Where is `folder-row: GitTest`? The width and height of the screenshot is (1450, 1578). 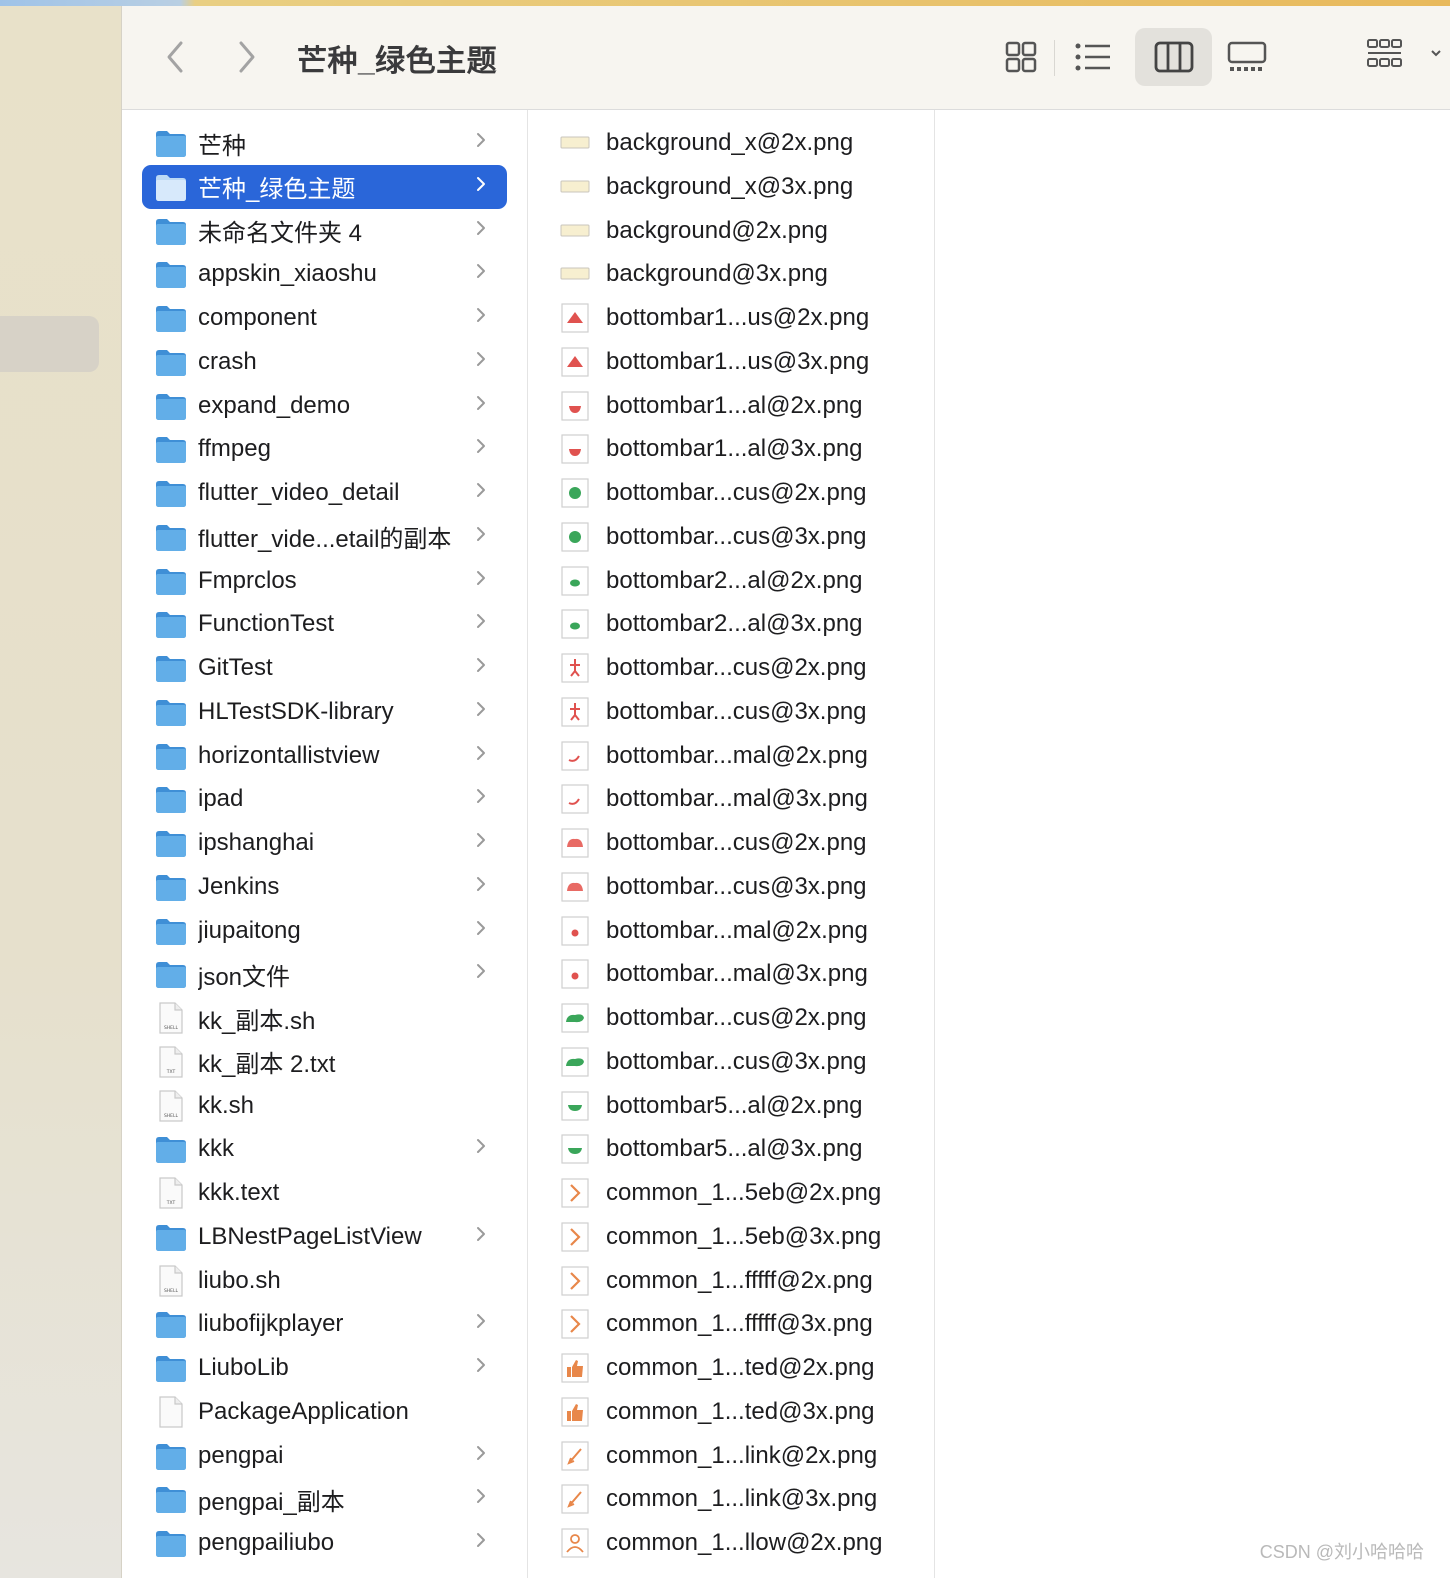 folder-row: GitTest is located at coordinates (324, 668).